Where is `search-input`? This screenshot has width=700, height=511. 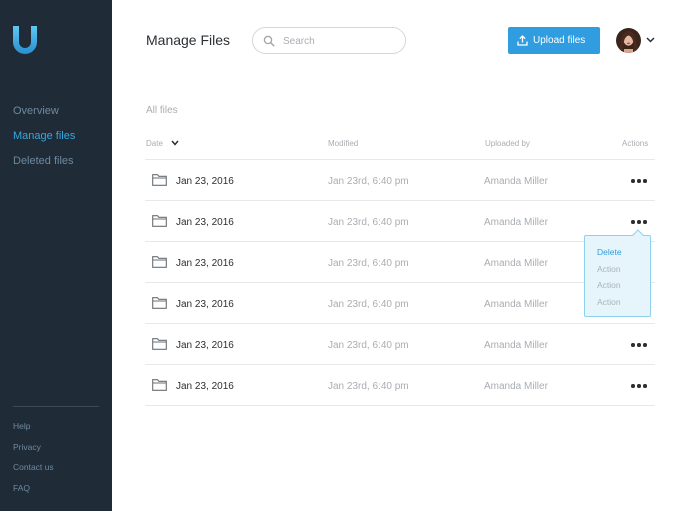 search-input is located at coordinates (339, 41).